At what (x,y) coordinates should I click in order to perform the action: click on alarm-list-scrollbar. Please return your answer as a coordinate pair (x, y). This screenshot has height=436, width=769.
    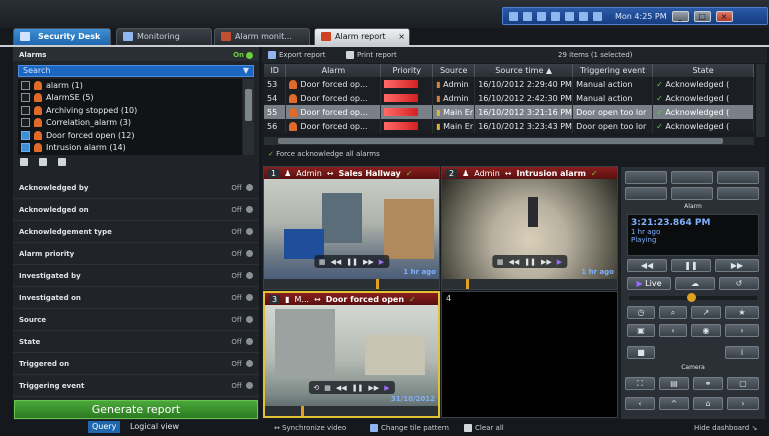
    Looking at the image, I should click on (248, 117).